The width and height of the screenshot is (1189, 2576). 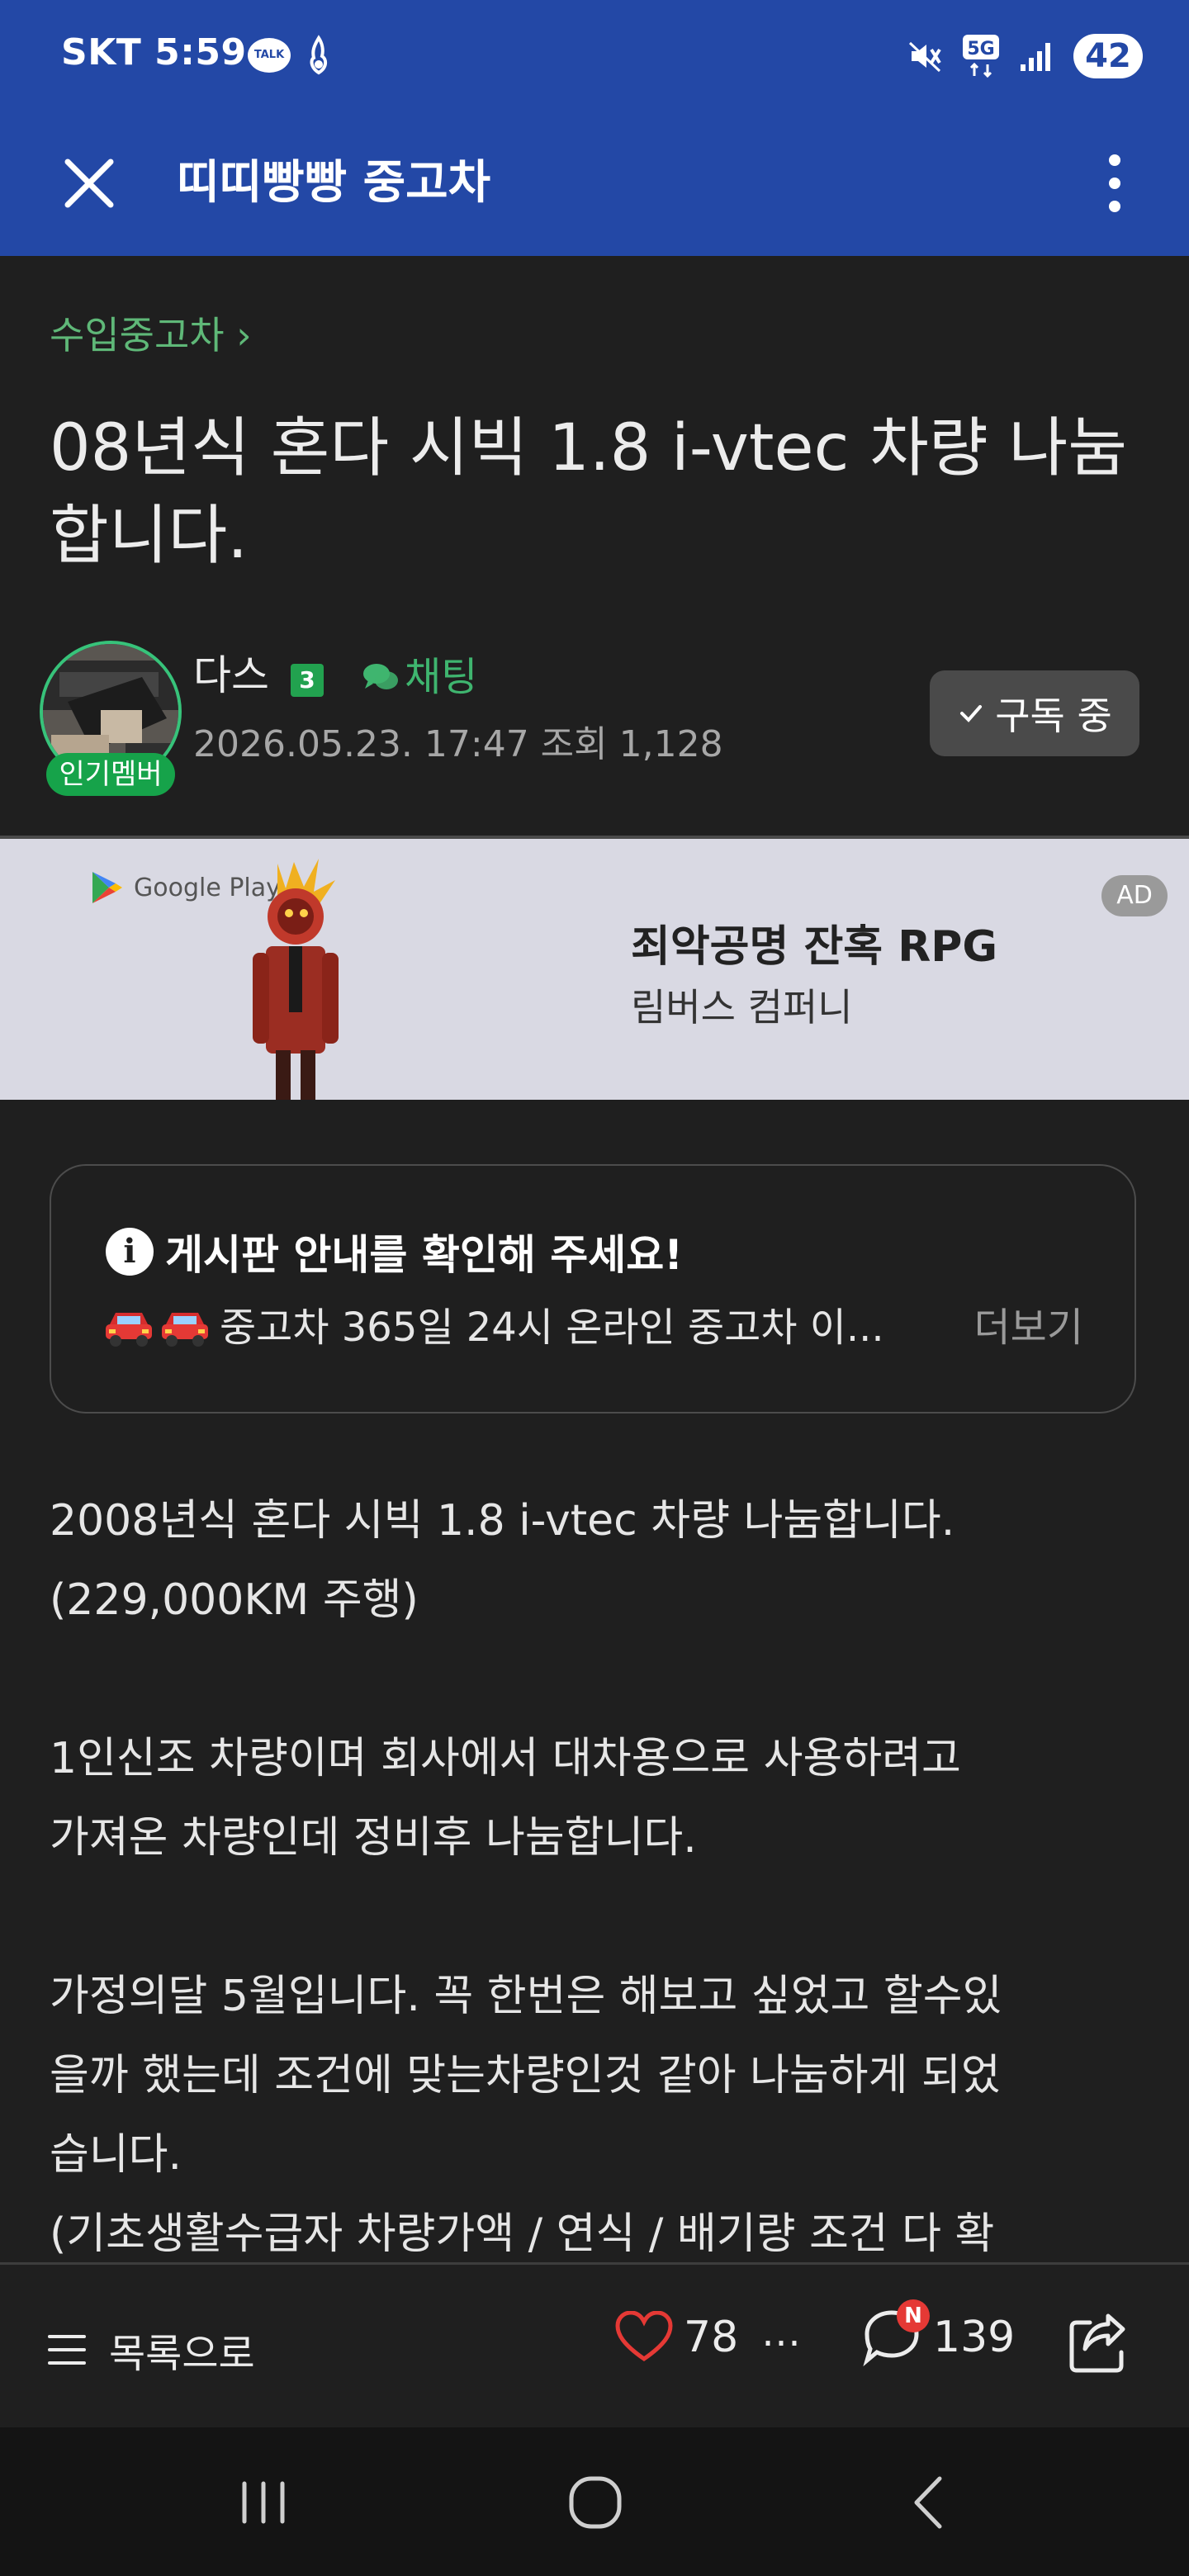 I want to click on close-icon, so click(x=89, y=183).